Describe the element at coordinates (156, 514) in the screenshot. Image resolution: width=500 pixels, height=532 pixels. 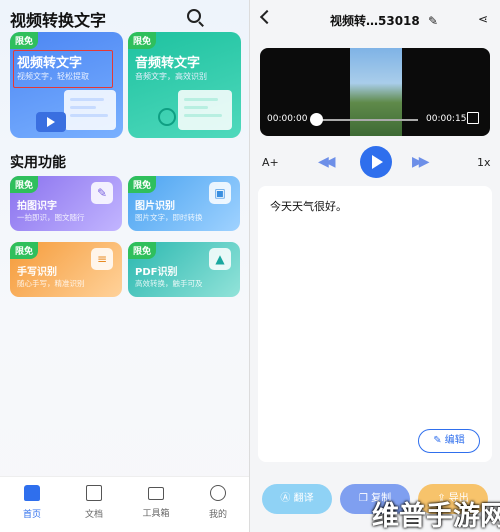
I see `nav-label: 工具箱` at that location.